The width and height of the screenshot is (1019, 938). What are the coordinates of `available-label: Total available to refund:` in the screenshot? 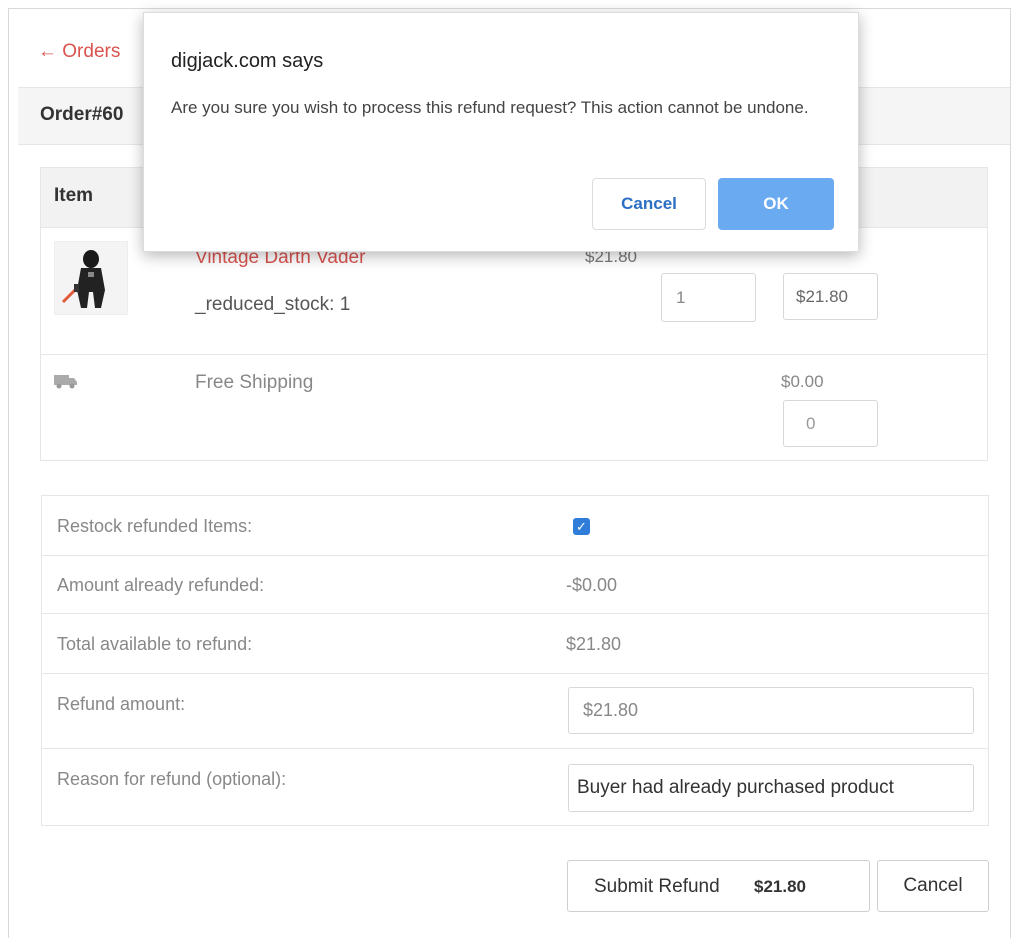 It's located at (155, 644).